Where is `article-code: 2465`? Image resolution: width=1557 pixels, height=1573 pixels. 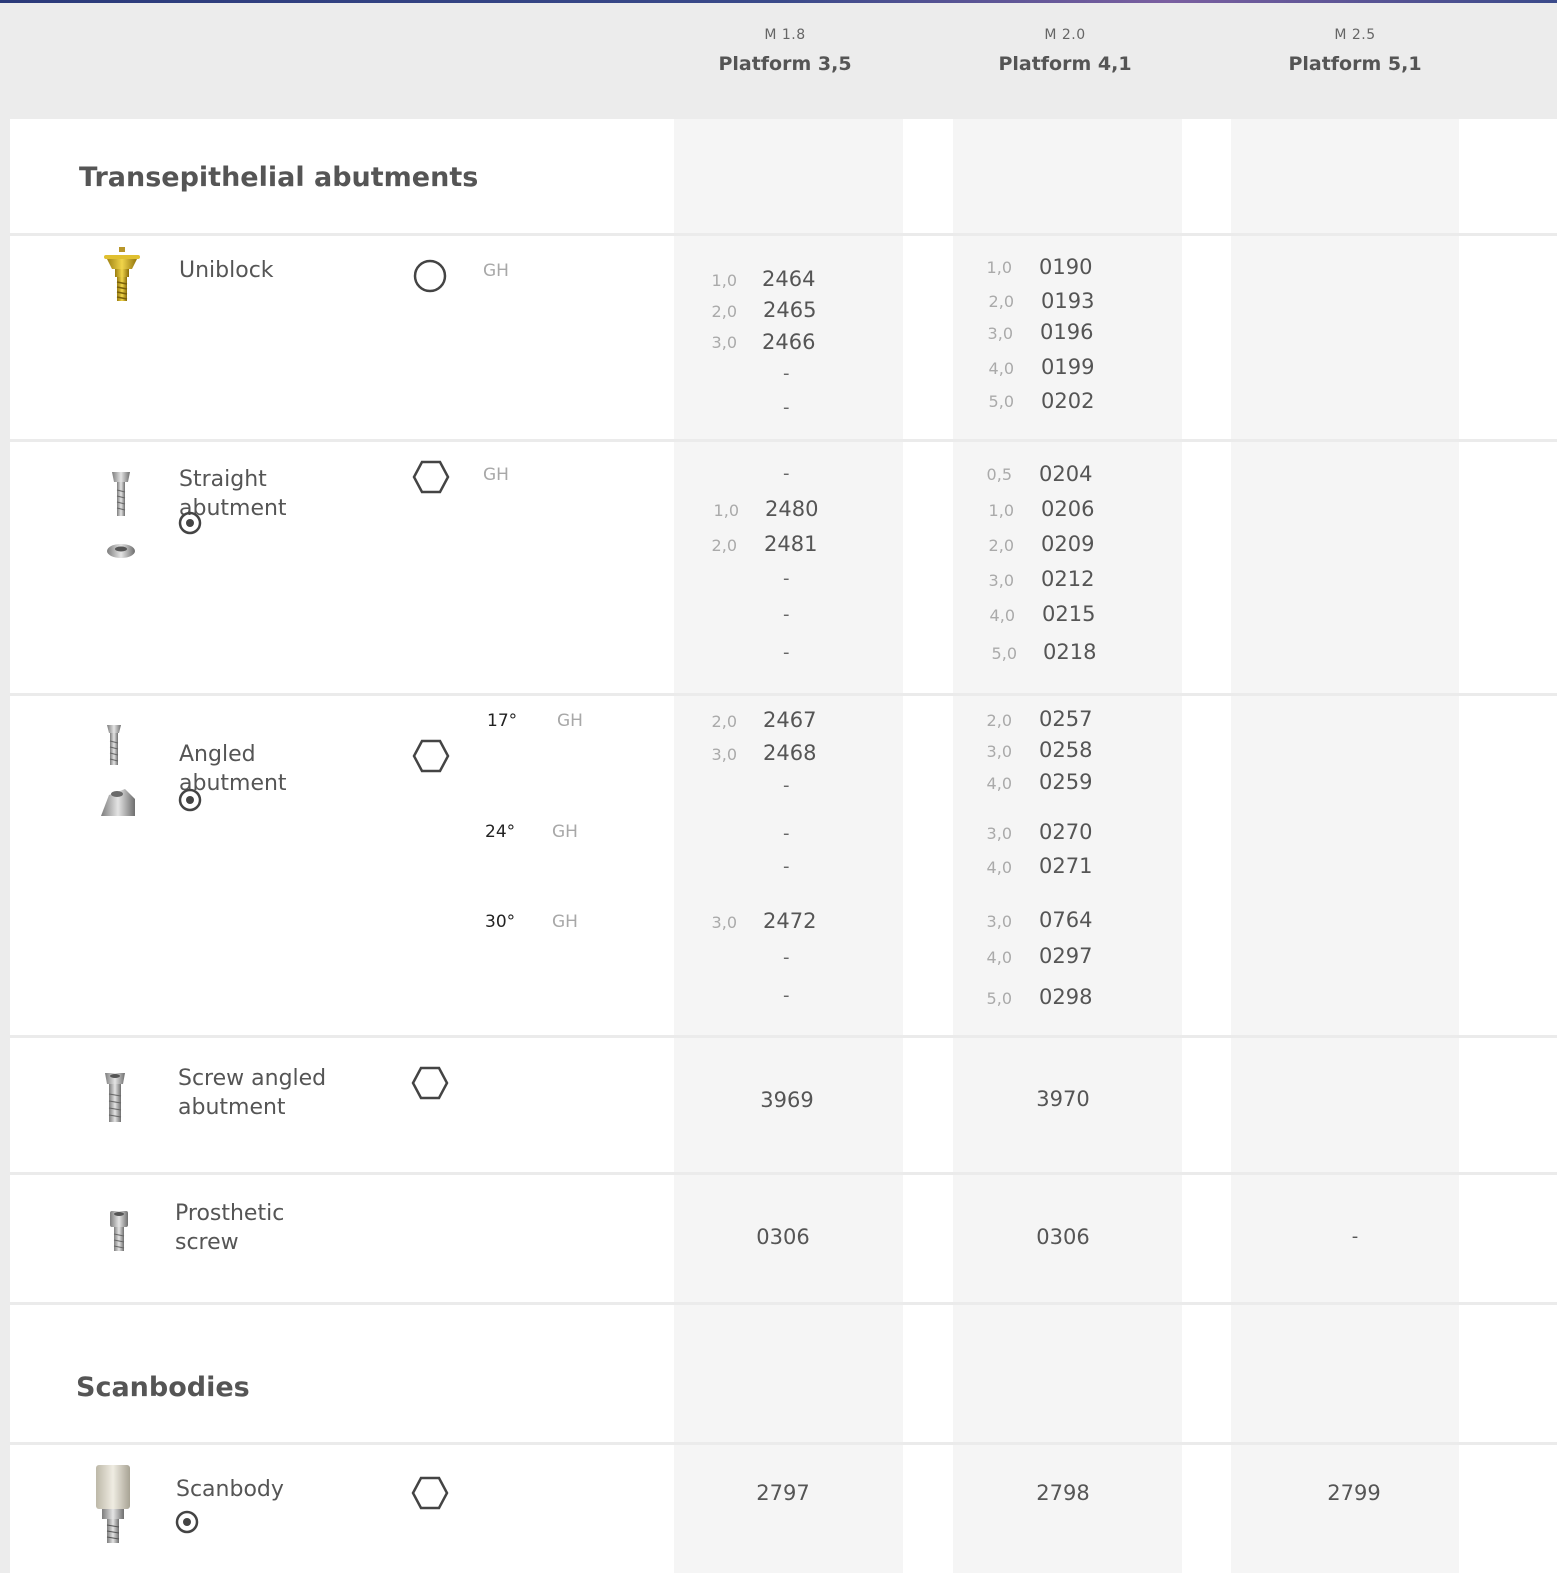 article-code: 2465 is located at coordinates (790, 310).